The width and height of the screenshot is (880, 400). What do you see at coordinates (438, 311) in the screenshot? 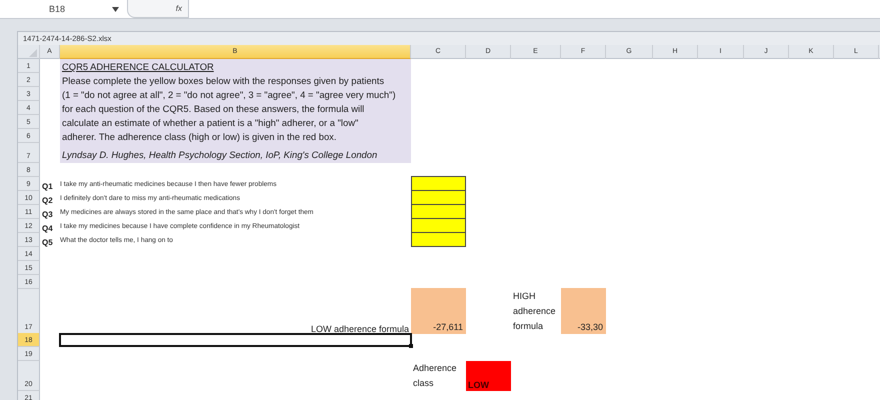
I see `formula-result-cell: -27,611` at bounding box center [438, 311].